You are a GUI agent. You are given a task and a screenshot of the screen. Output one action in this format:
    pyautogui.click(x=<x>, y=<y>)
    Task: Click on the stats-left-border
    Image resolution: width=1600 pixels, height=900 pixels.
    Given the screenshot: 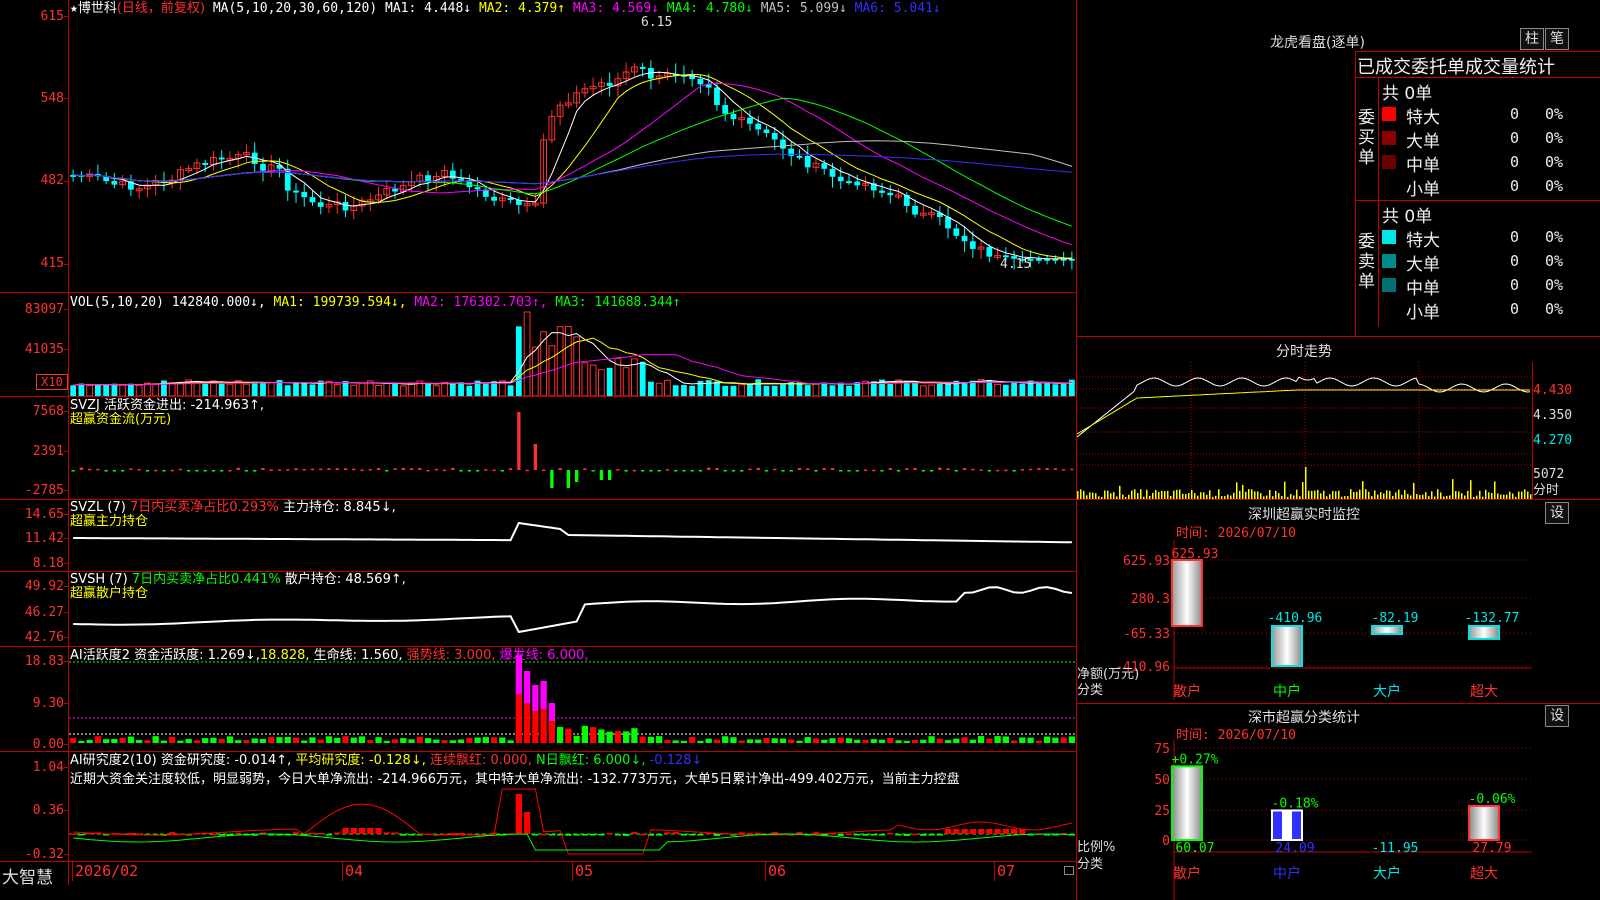 What is the action you would take?
    pyautogui.click(x=1355, y=193)
    